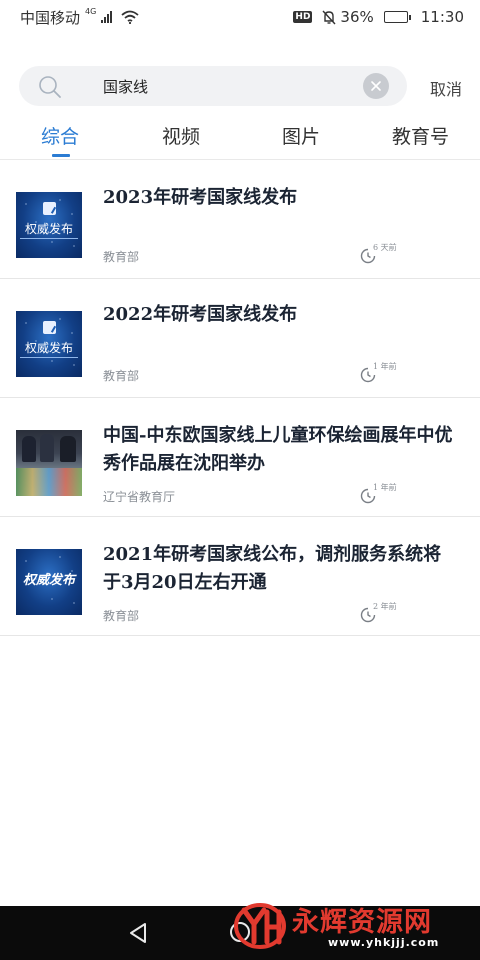 This screenshot has width=480, height=960. What do you see at coordinates (385, 247) in the screenshot?
I see `time-label: 6 天前` at bounding box center [385, 247].